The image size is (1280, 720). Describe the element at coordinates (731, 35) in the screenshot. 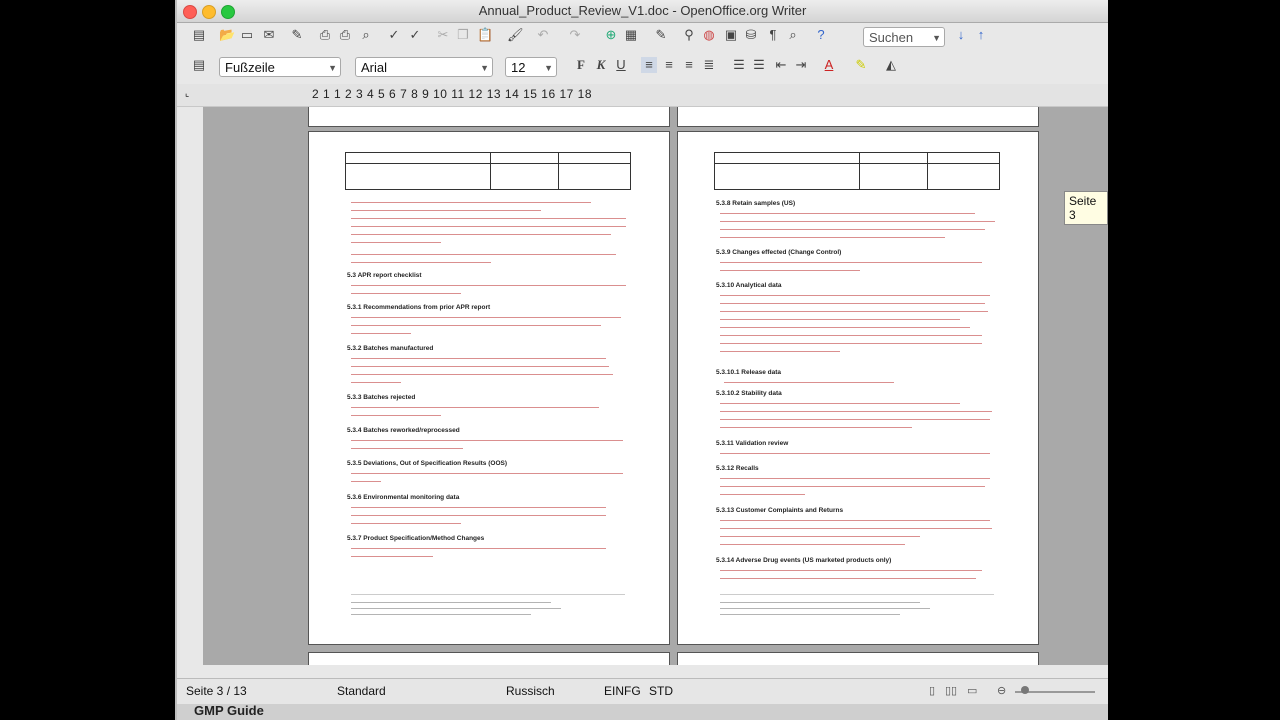

I see `gallery-icon: ▣` at that location.